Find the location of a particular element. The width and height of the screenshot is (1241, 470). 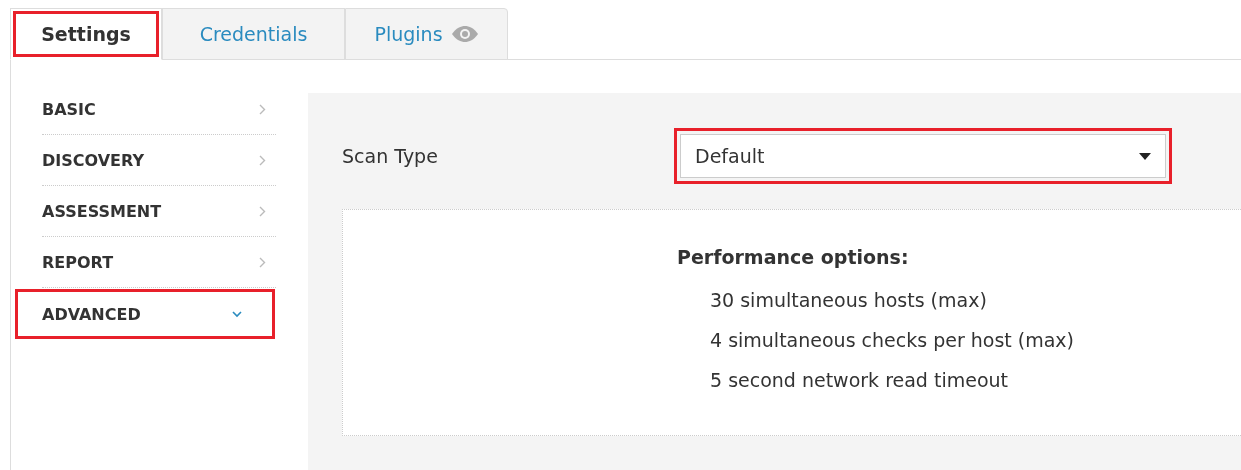

sidebar-item: REPORT is located at coordinates (159, 262).